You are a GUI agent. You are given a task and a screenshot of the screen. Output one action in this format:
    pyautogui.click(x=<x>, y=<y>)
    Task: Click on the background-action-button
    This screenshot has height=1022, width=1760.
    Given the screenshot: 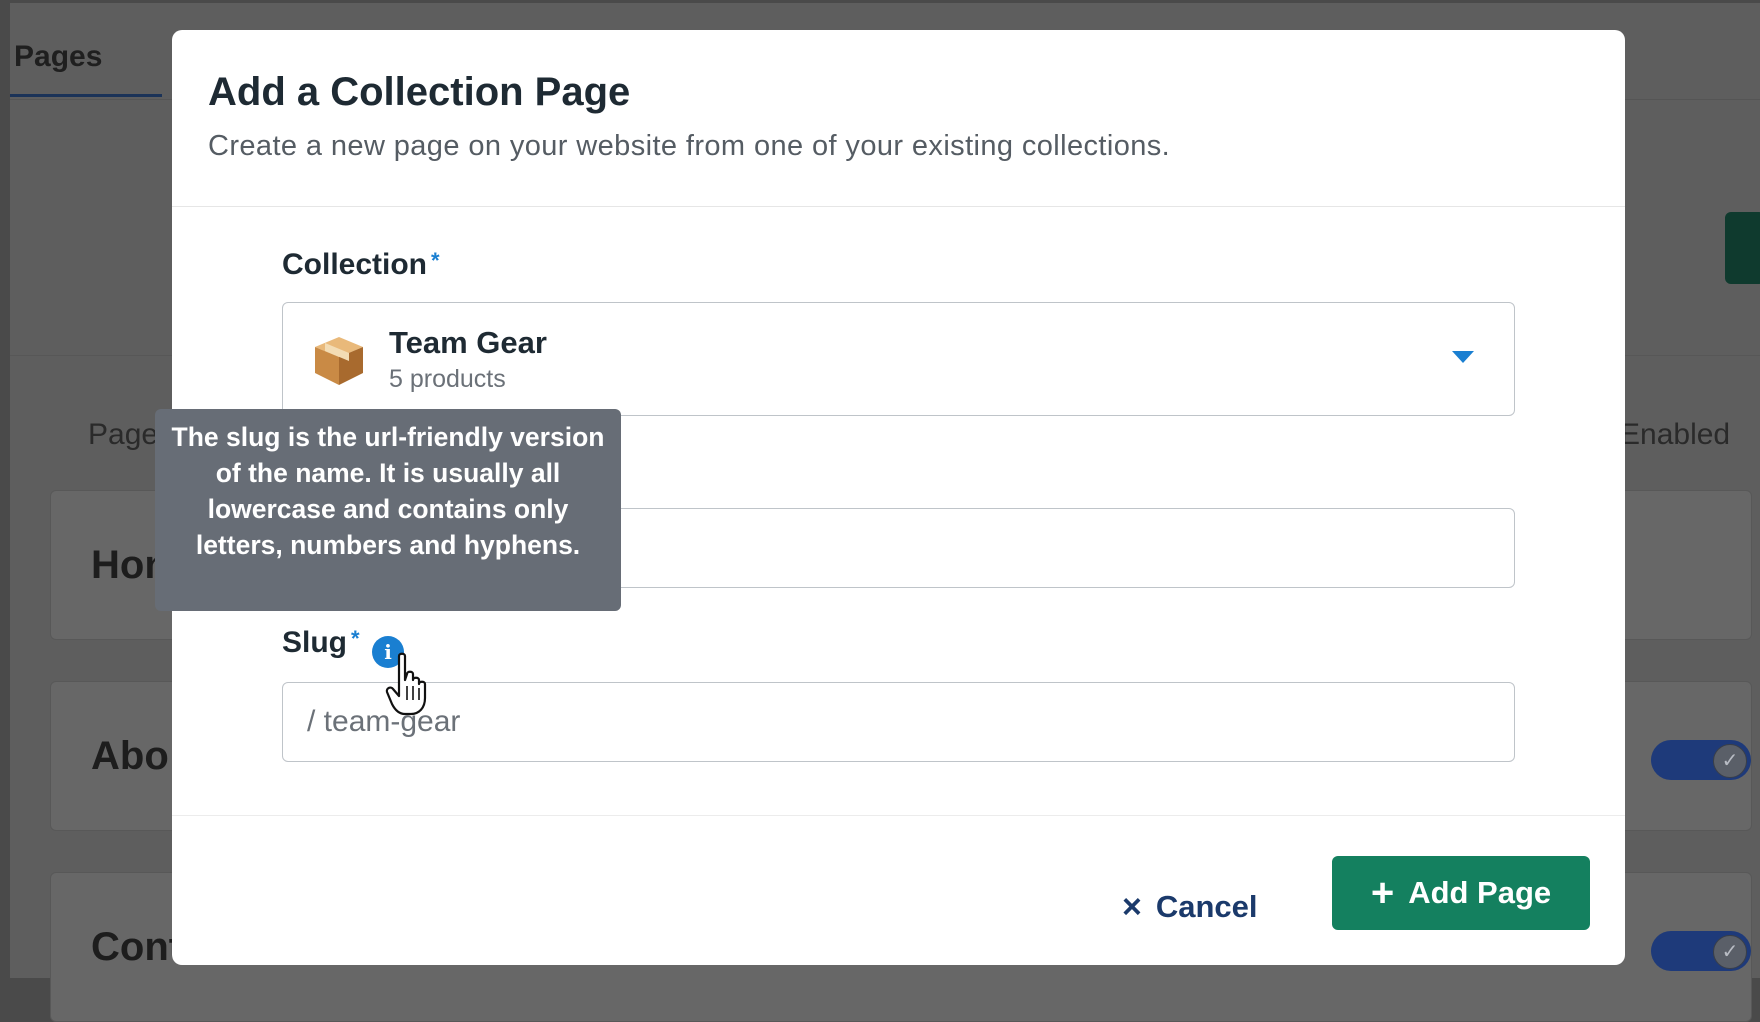 What is the action you would take?
    pyautogui.click(x=1742, y=248)
    